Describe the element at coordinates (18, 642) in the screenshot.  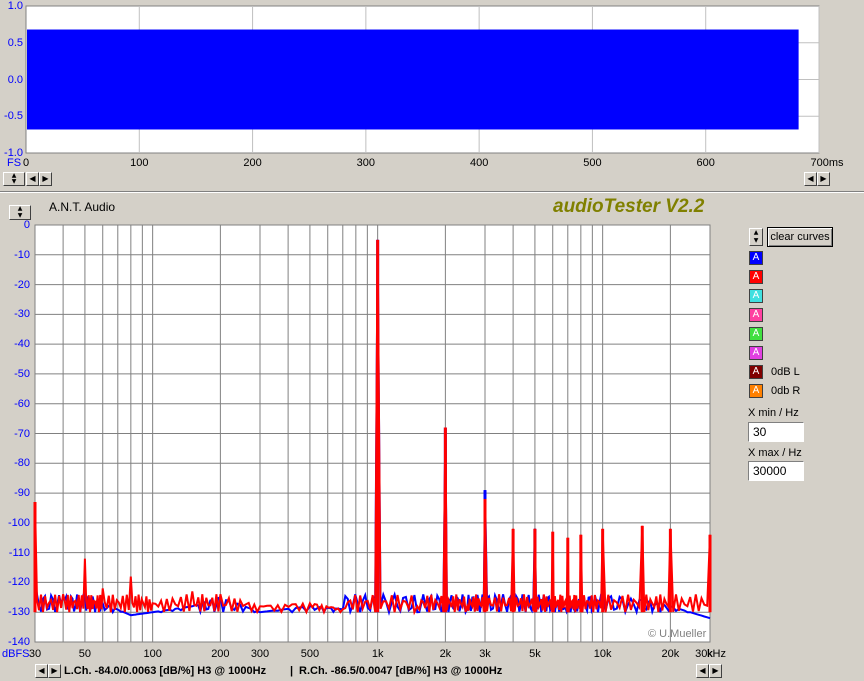
I see `spectrum-y-tick-label: -140` at that location.